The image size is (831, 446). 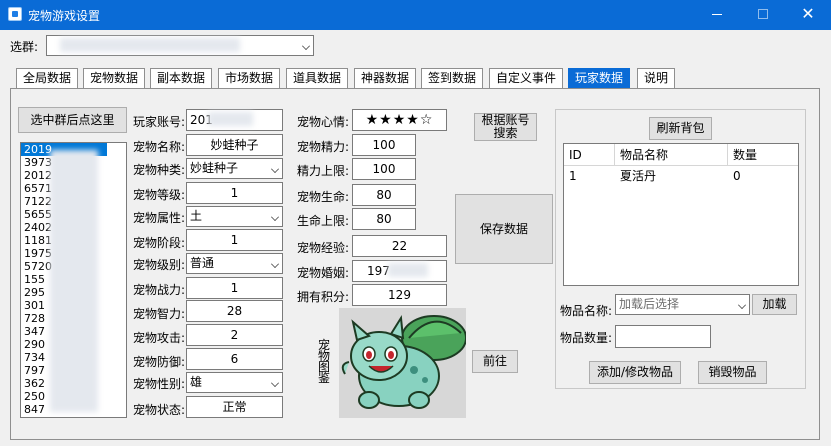 What do you see at coordinates (214, 168) in the screenshot?
I see `pet-species-value: 妙蛙种子` at bounding box center [214, 168].